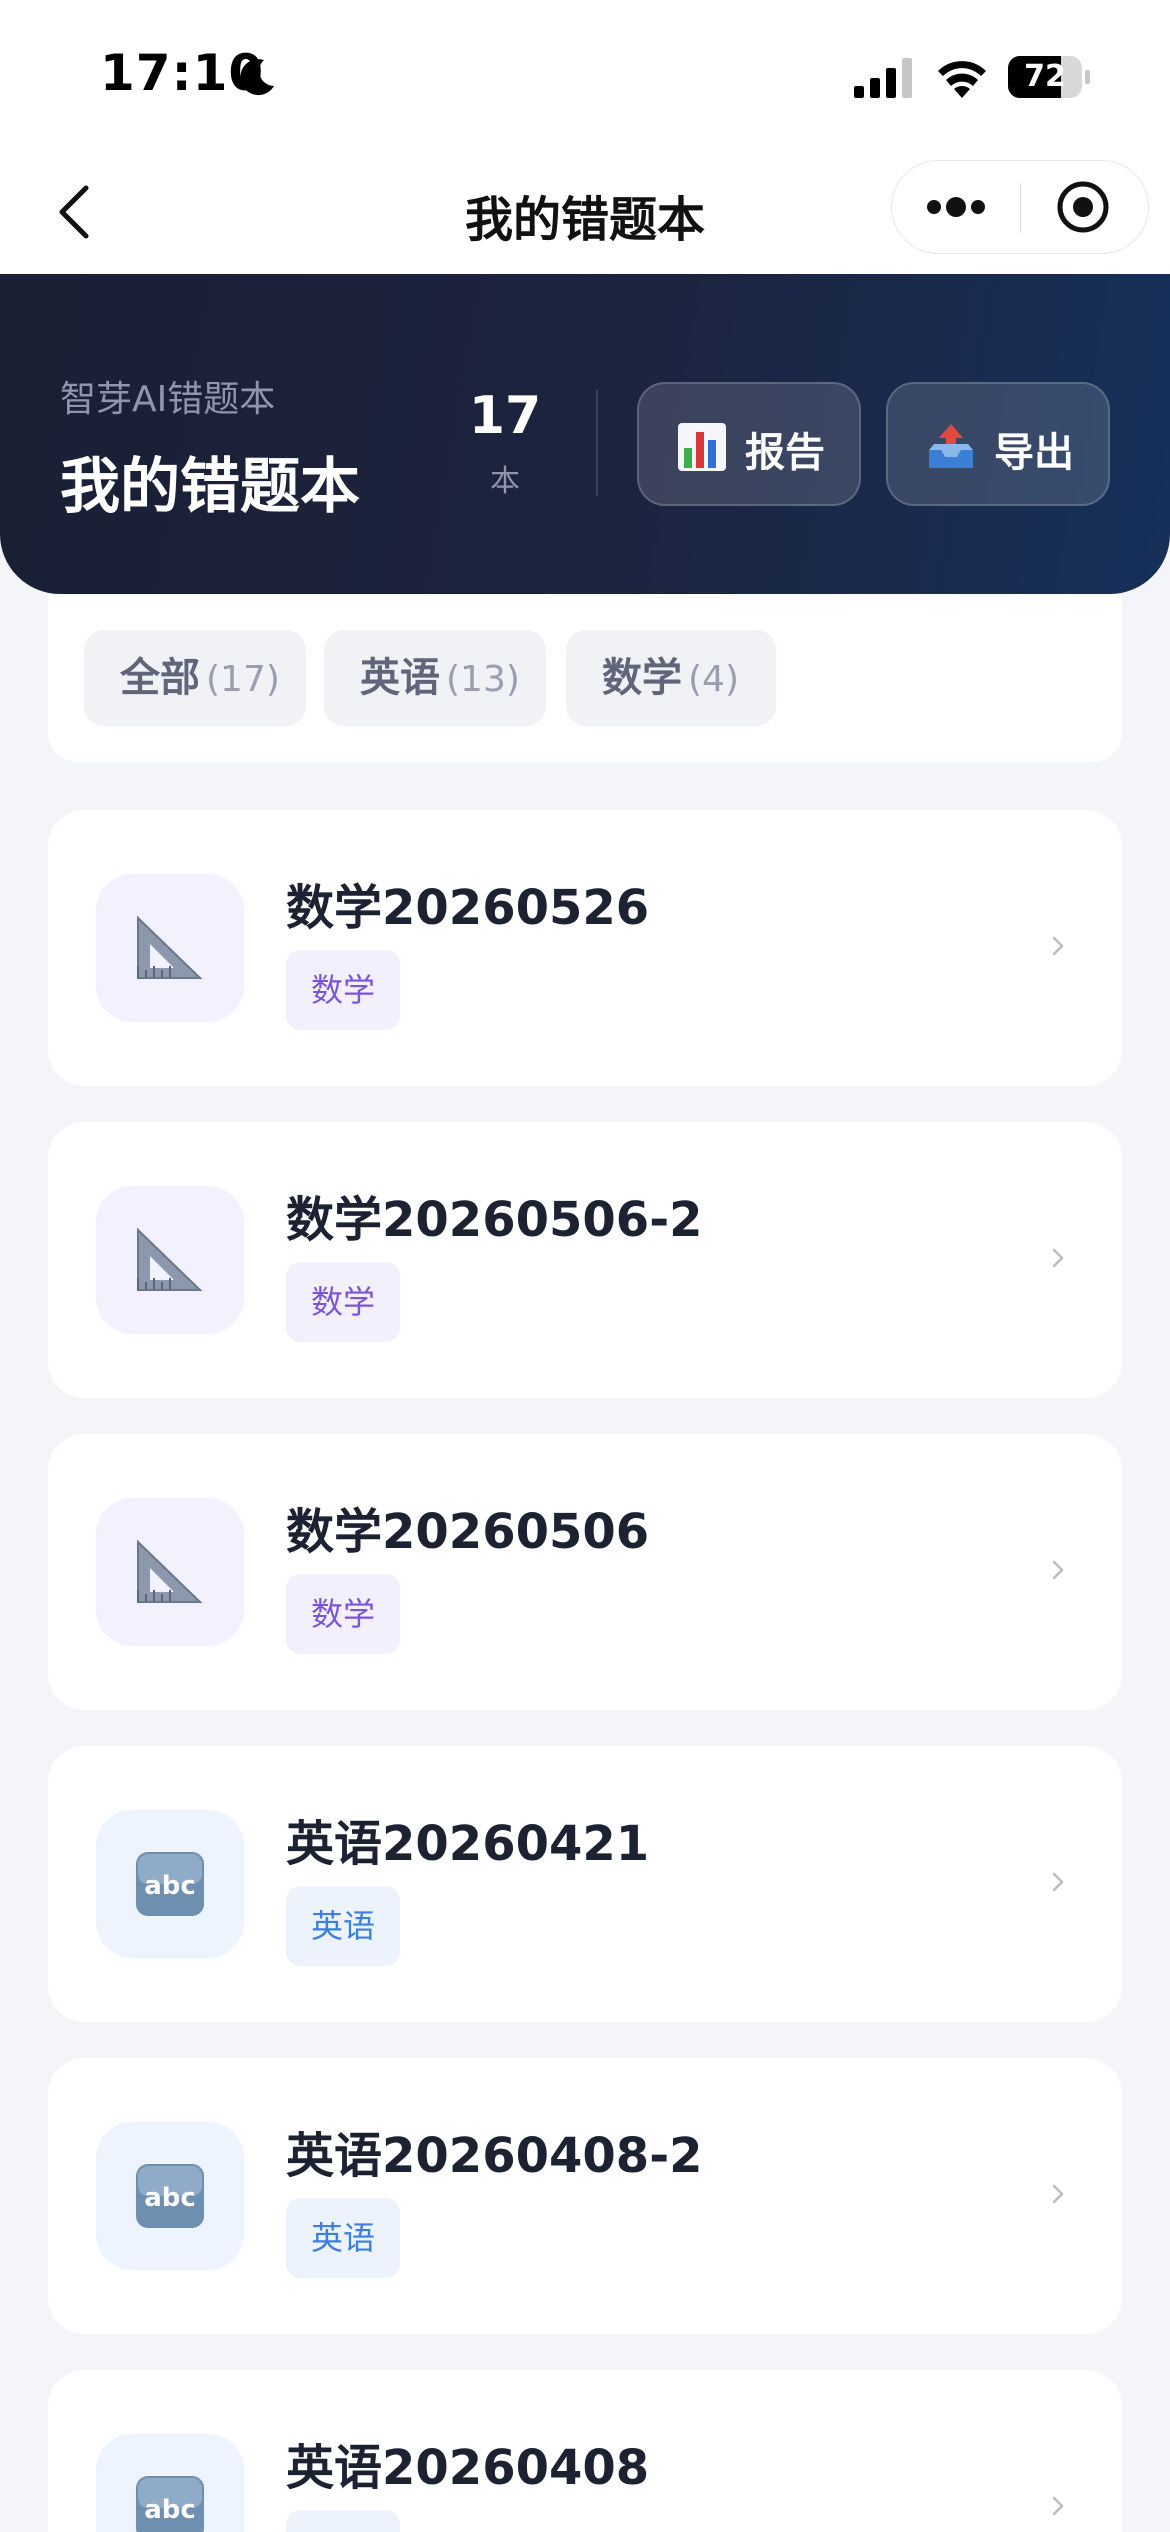 Image resolution: width=1170 pixels, height=2532 pixels. I want to click on filter-tab-english: 英语 (13), so click(435, 678).